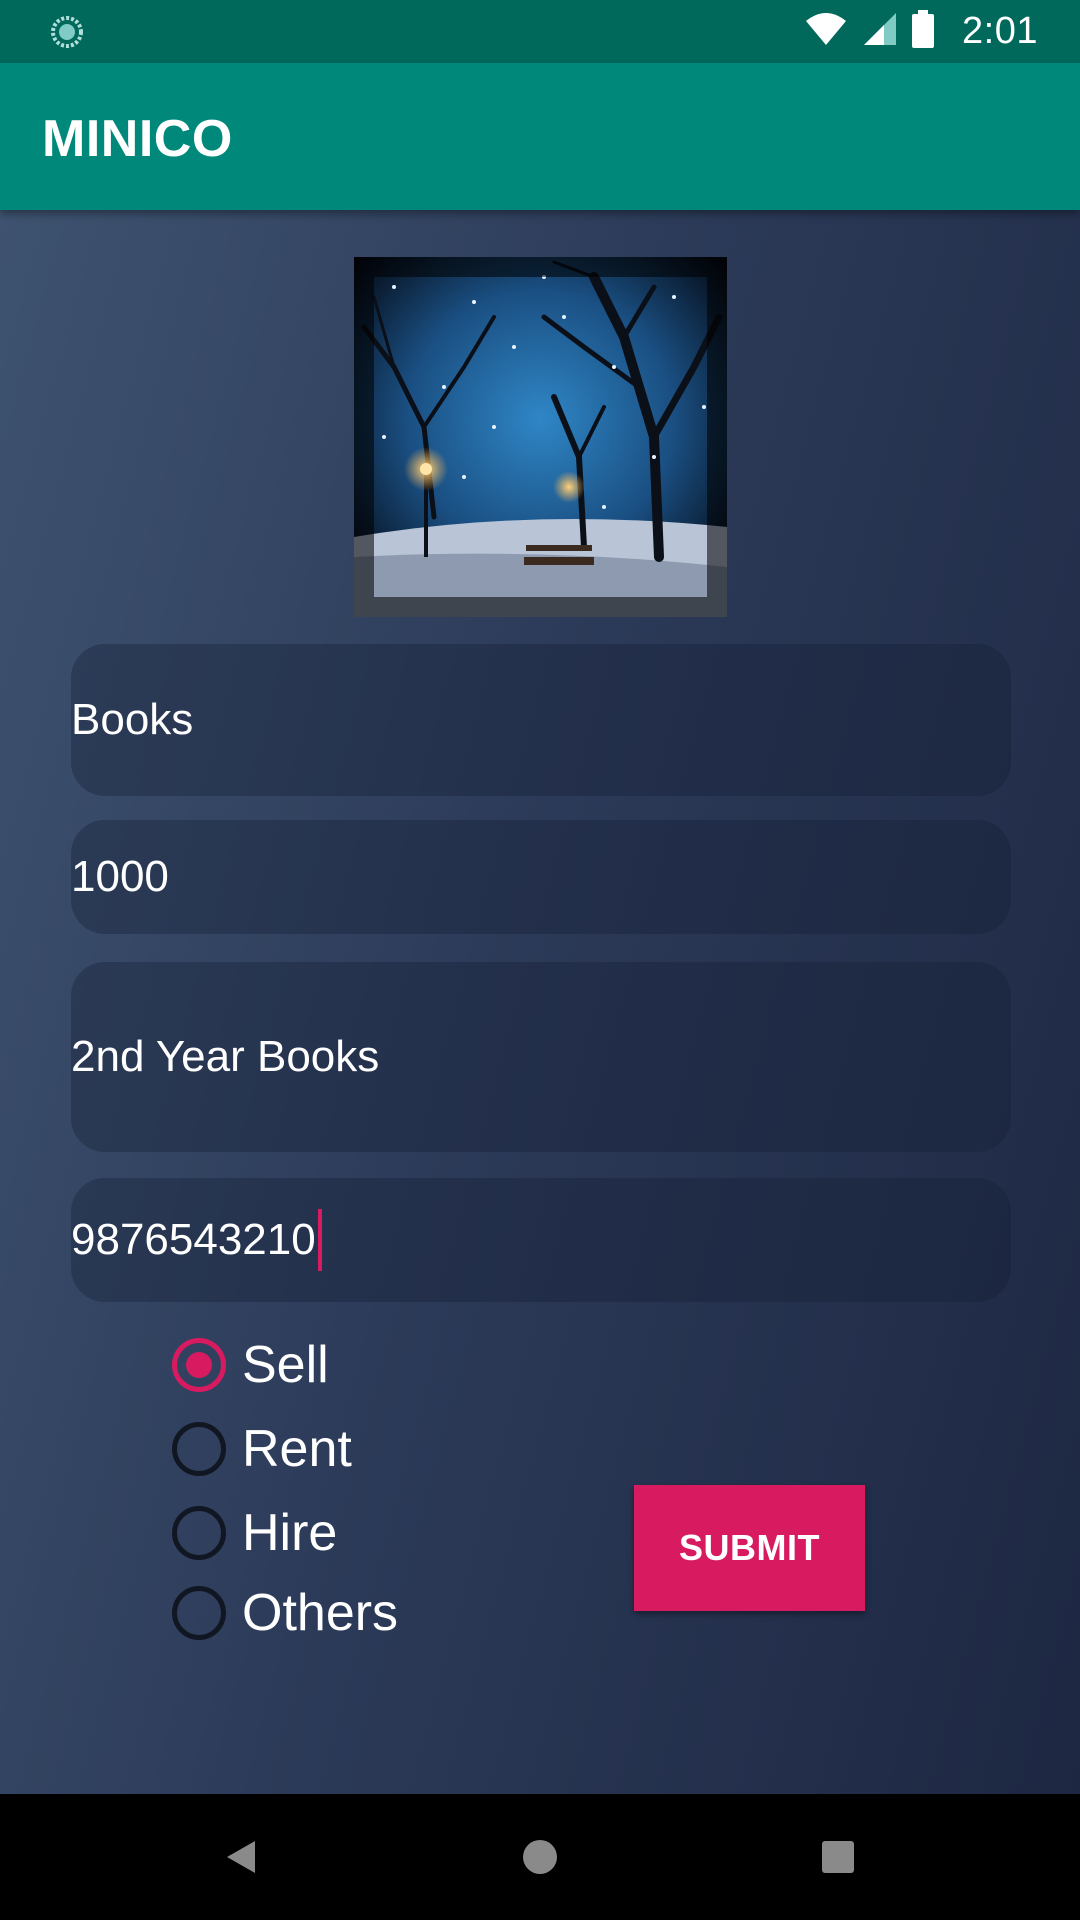 This screenshot has width=1080, height=1920. I want to click on category-field: Books, so click(541, 720).